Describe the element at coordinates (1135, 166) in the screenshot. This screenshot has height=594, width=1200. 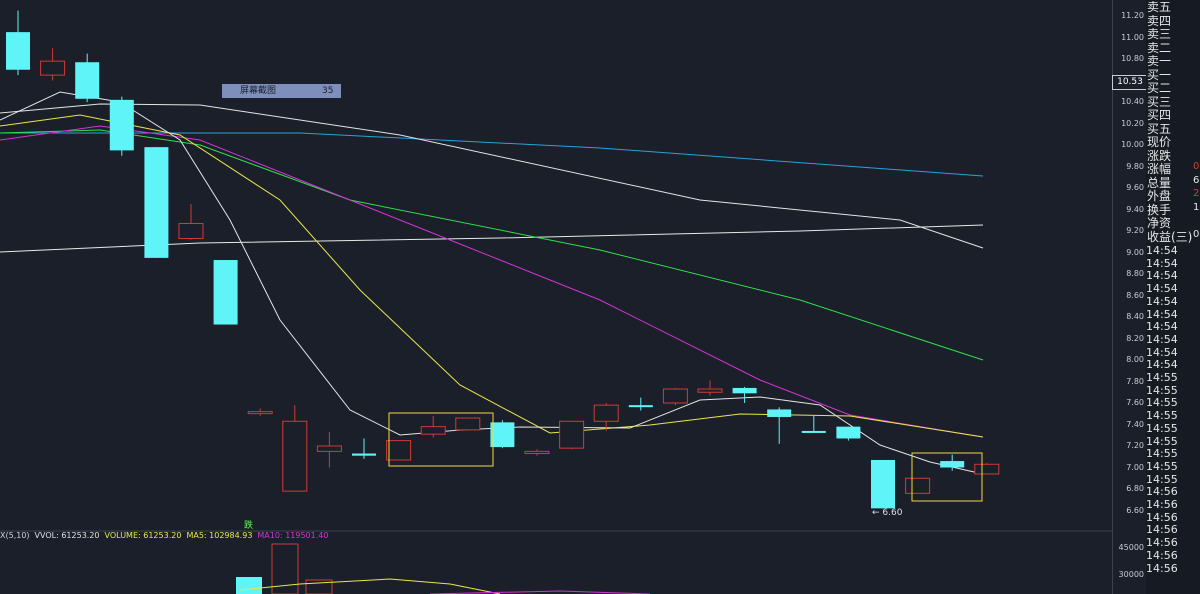
I see `price-tick: 9.80` at that location.